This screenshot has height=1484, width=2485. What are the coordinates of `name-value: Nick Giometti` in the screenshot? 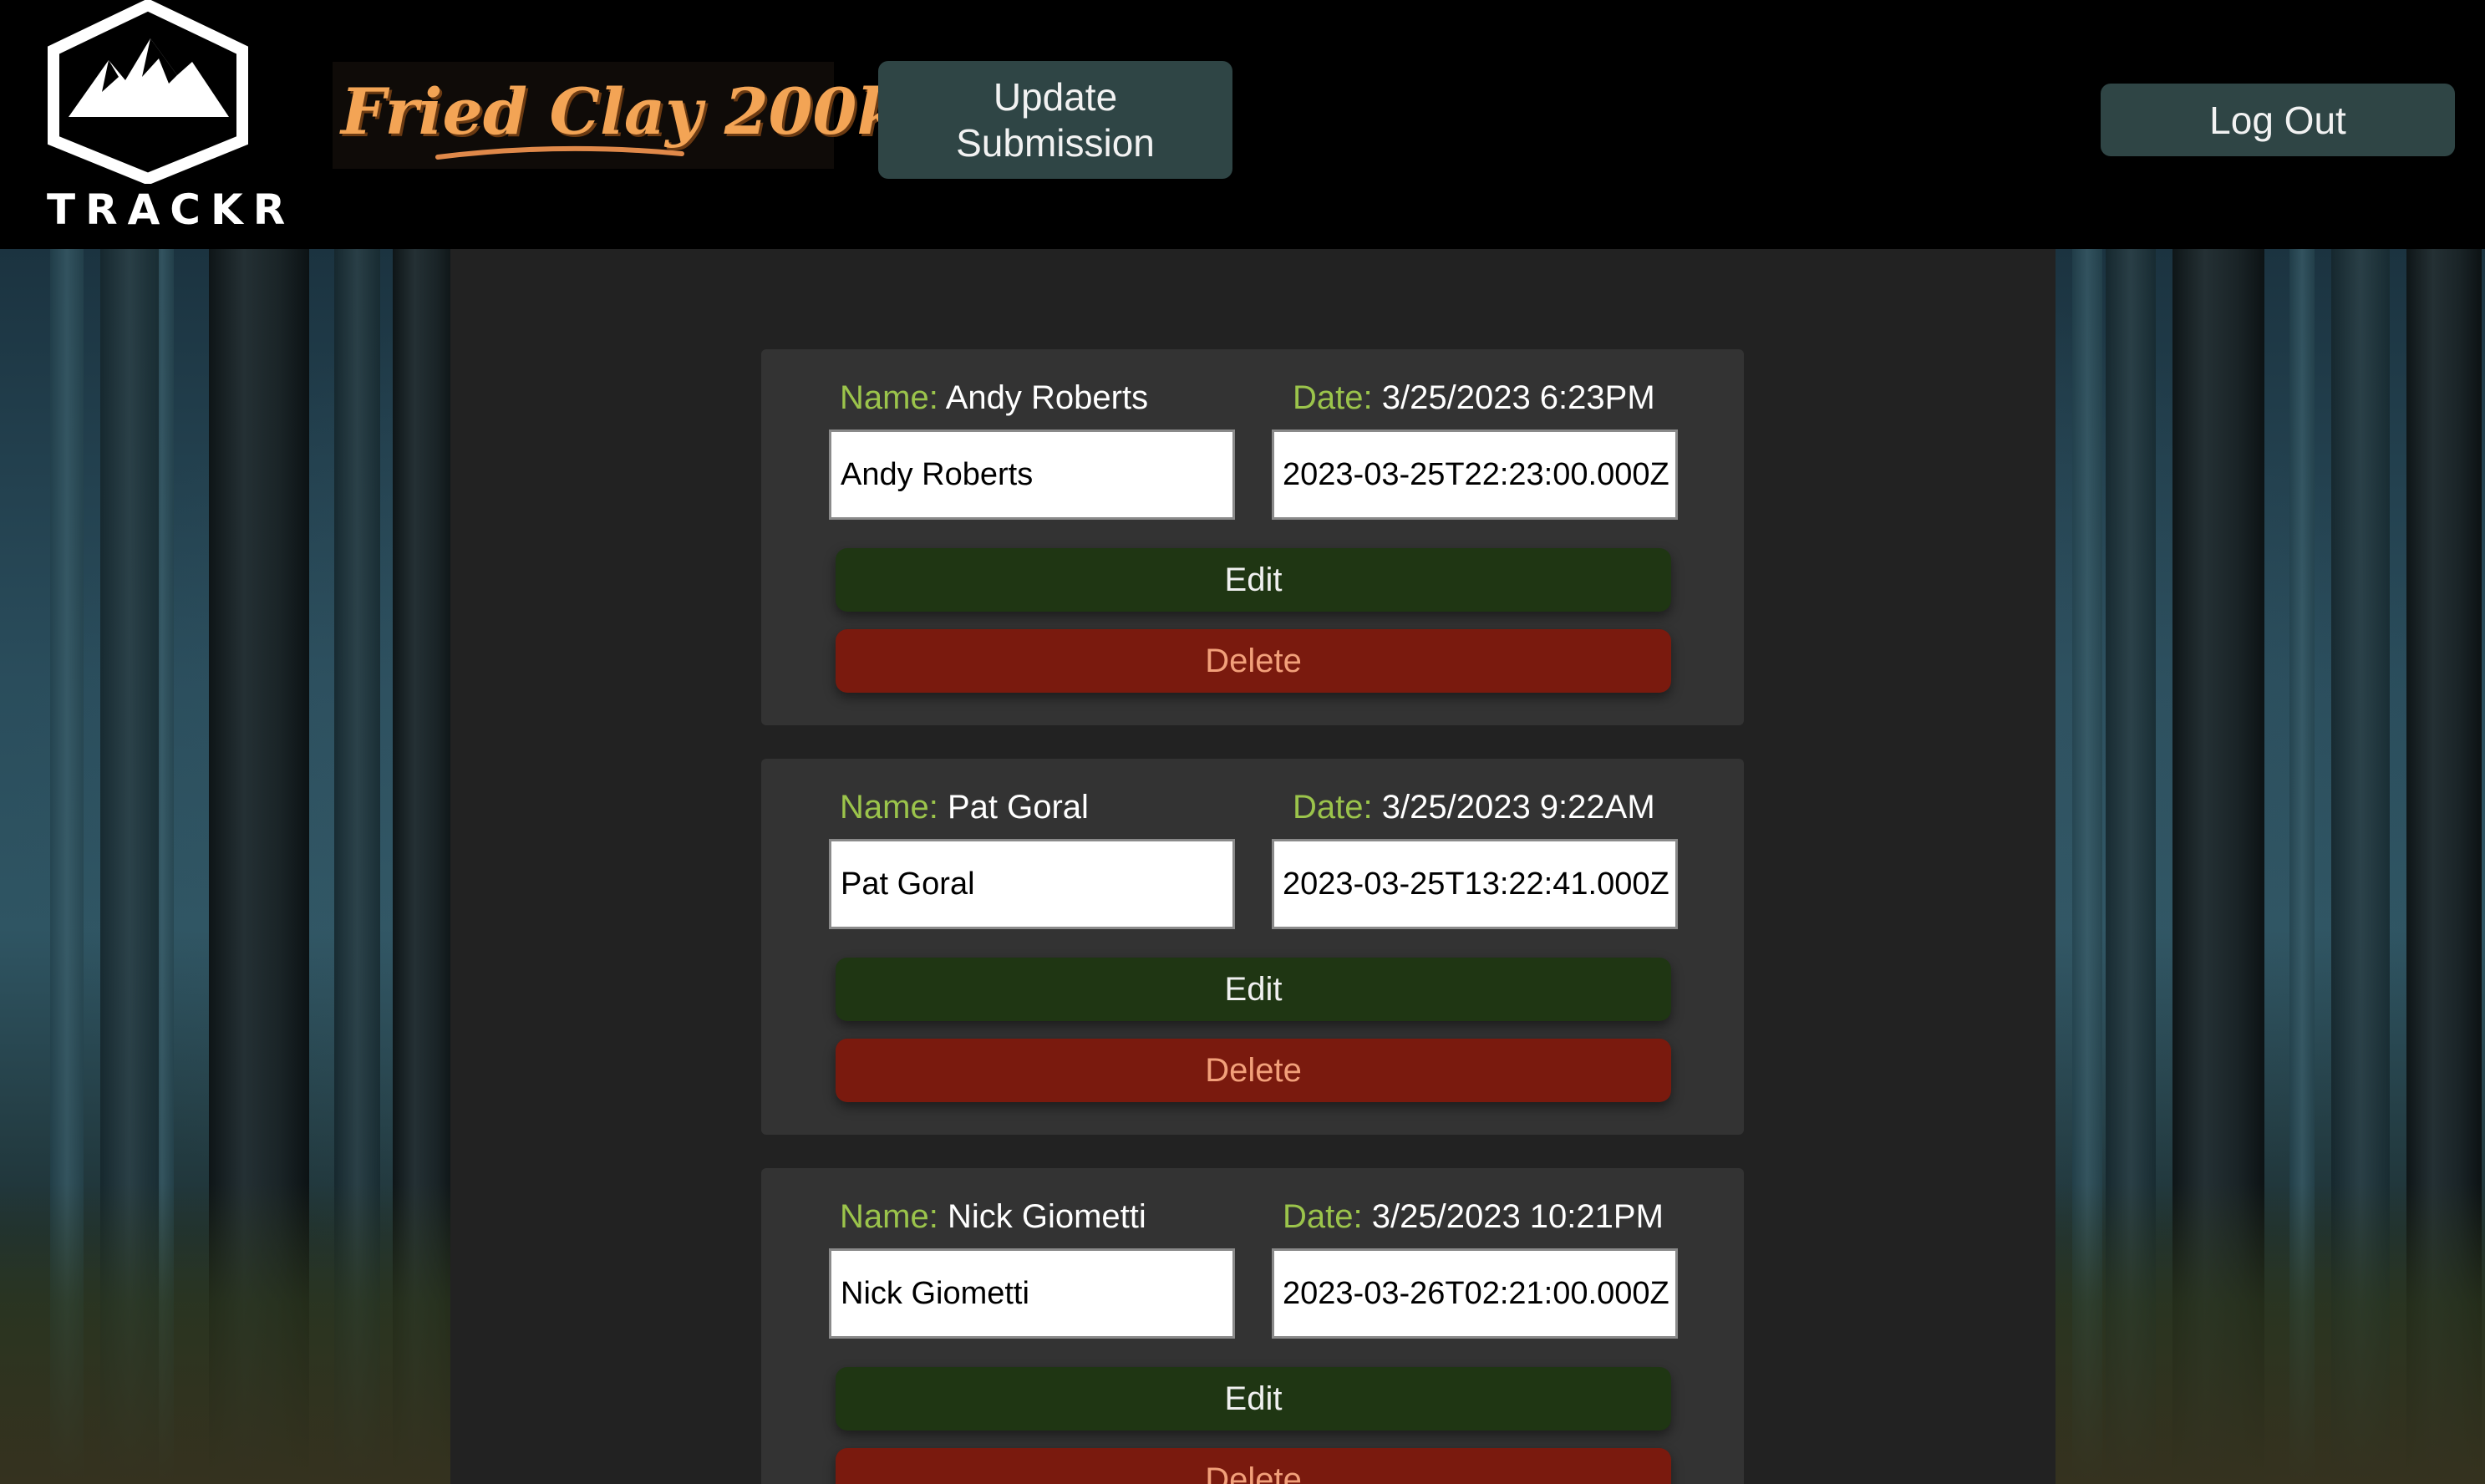 It's located at (1046, 1216).